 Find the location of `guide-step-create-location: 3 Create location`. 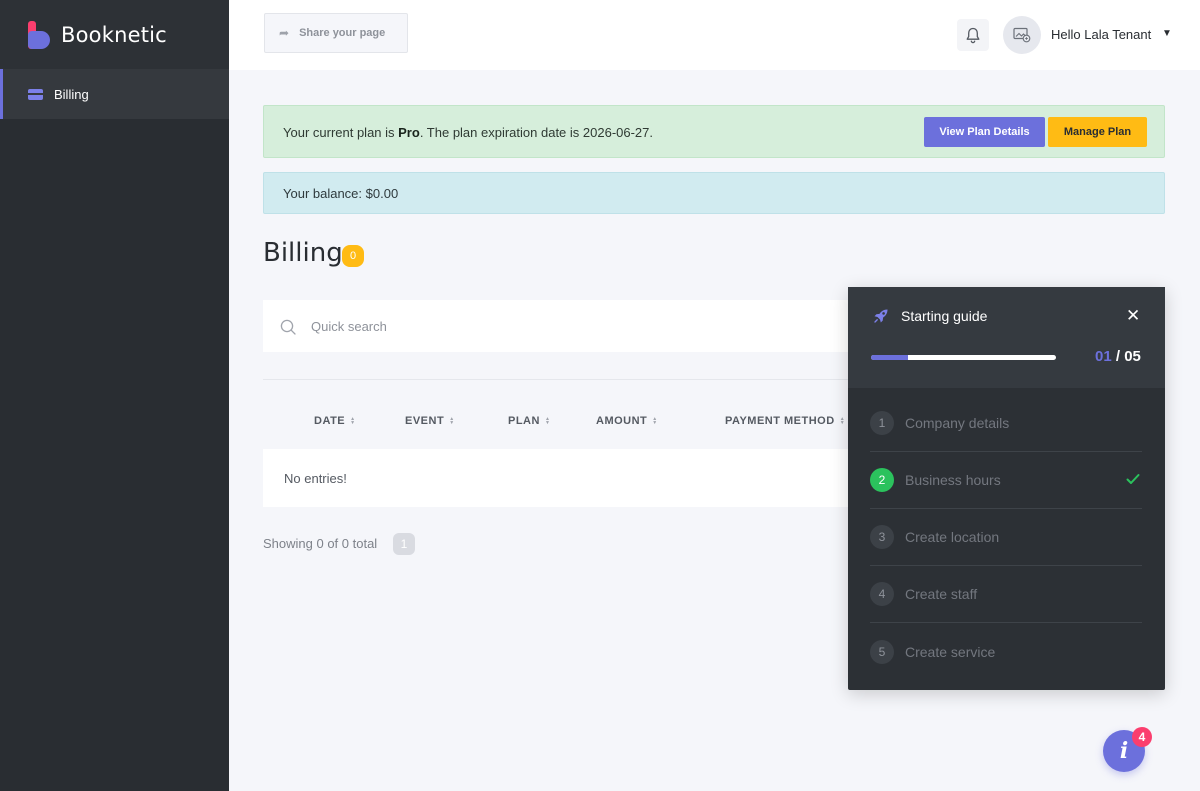

guide-step-create-location: 3 Create location is located at coordinates (1006, 537).